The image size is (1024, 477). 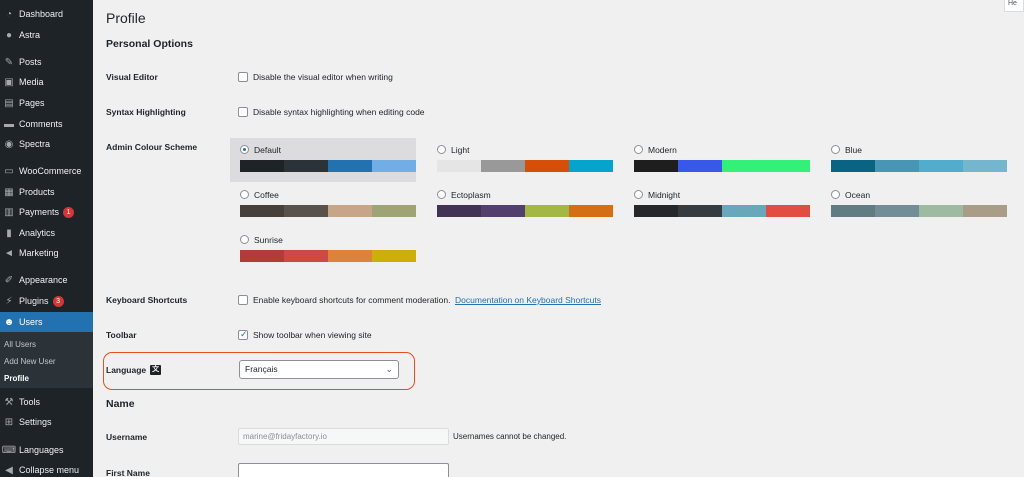 What do you see at coordinates (69, 212) in the screenshot?
I see `notification-badge: 1` at bounding box center [69, 212].